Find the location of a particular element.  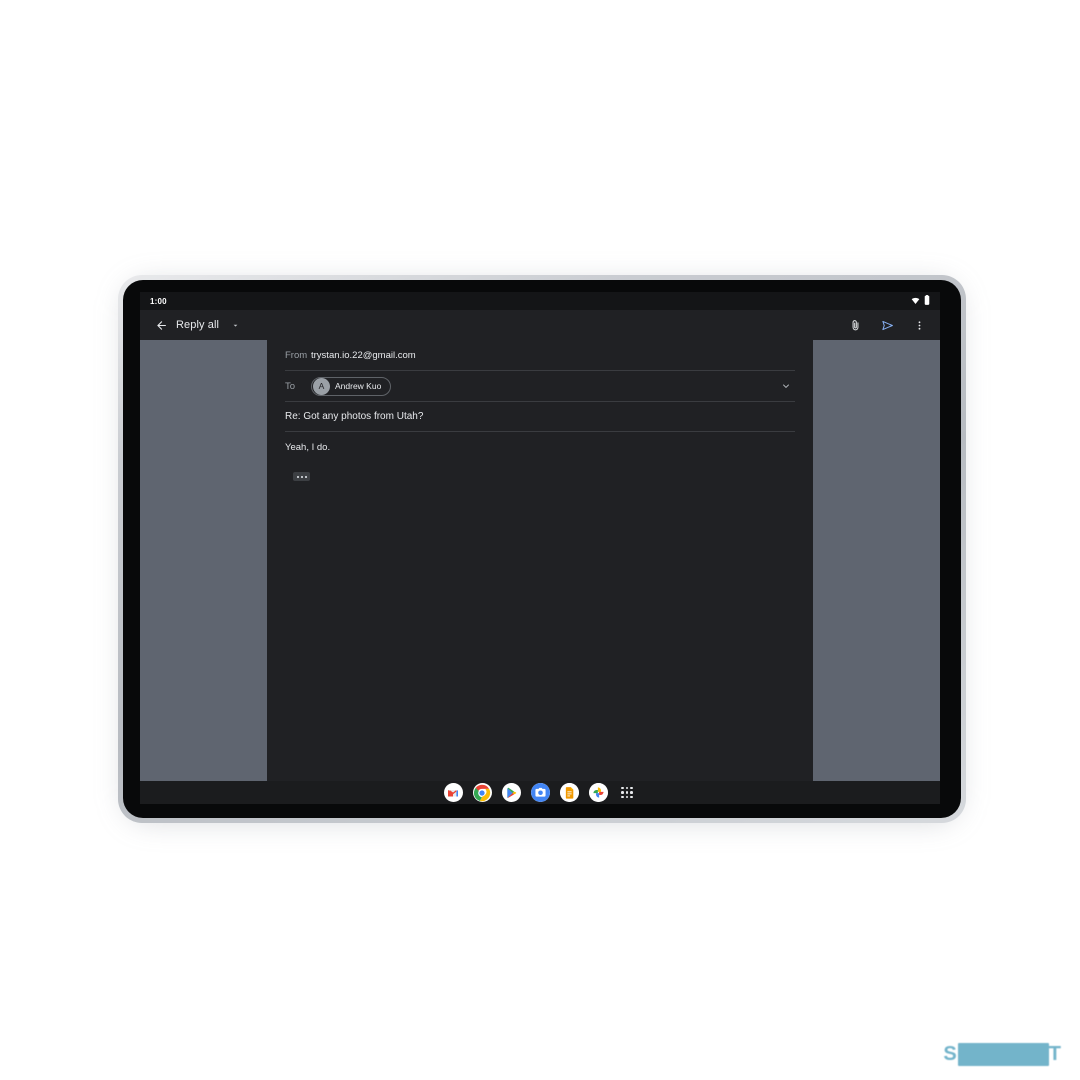

to-row: To A Andrew Kuo is located at coordinates (540, 386).